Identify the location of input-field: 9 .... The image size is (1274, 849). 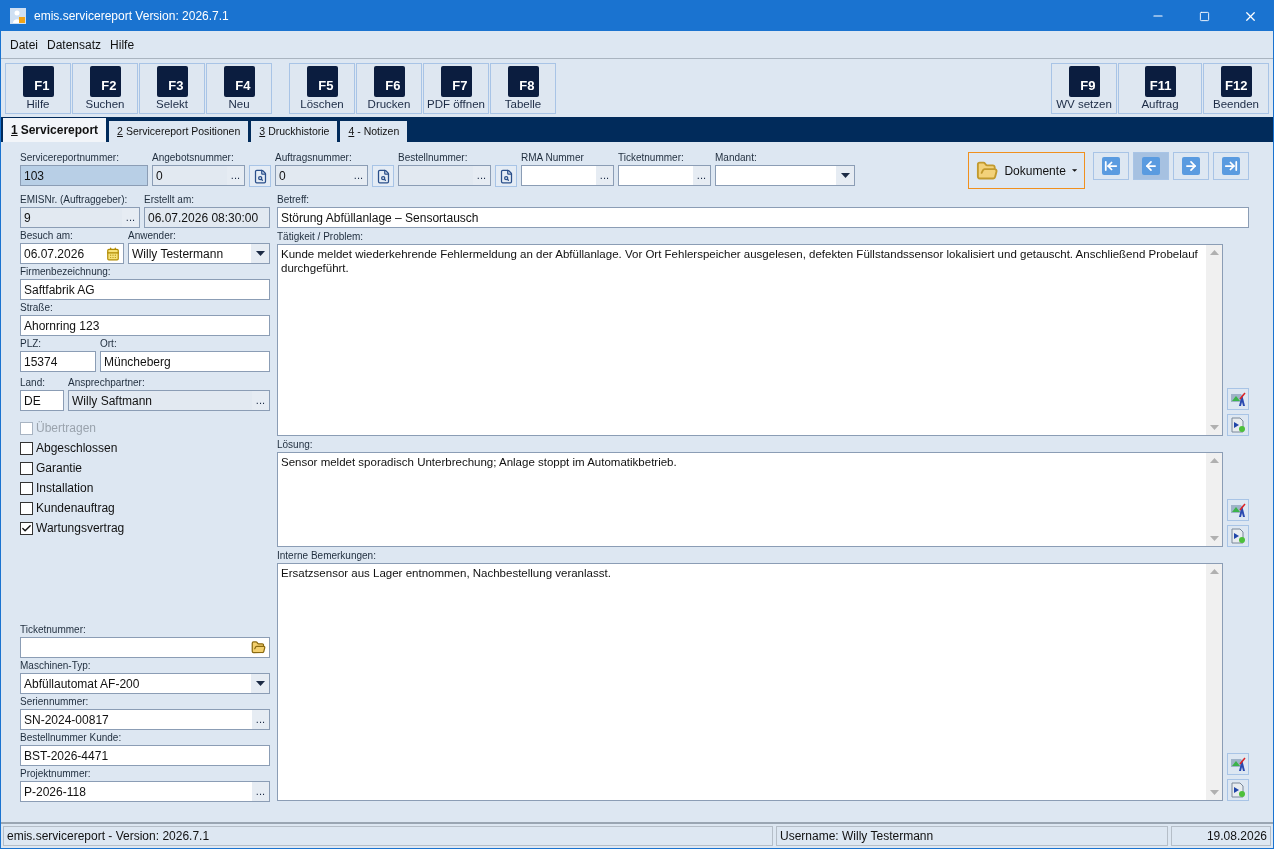
(80, 217).